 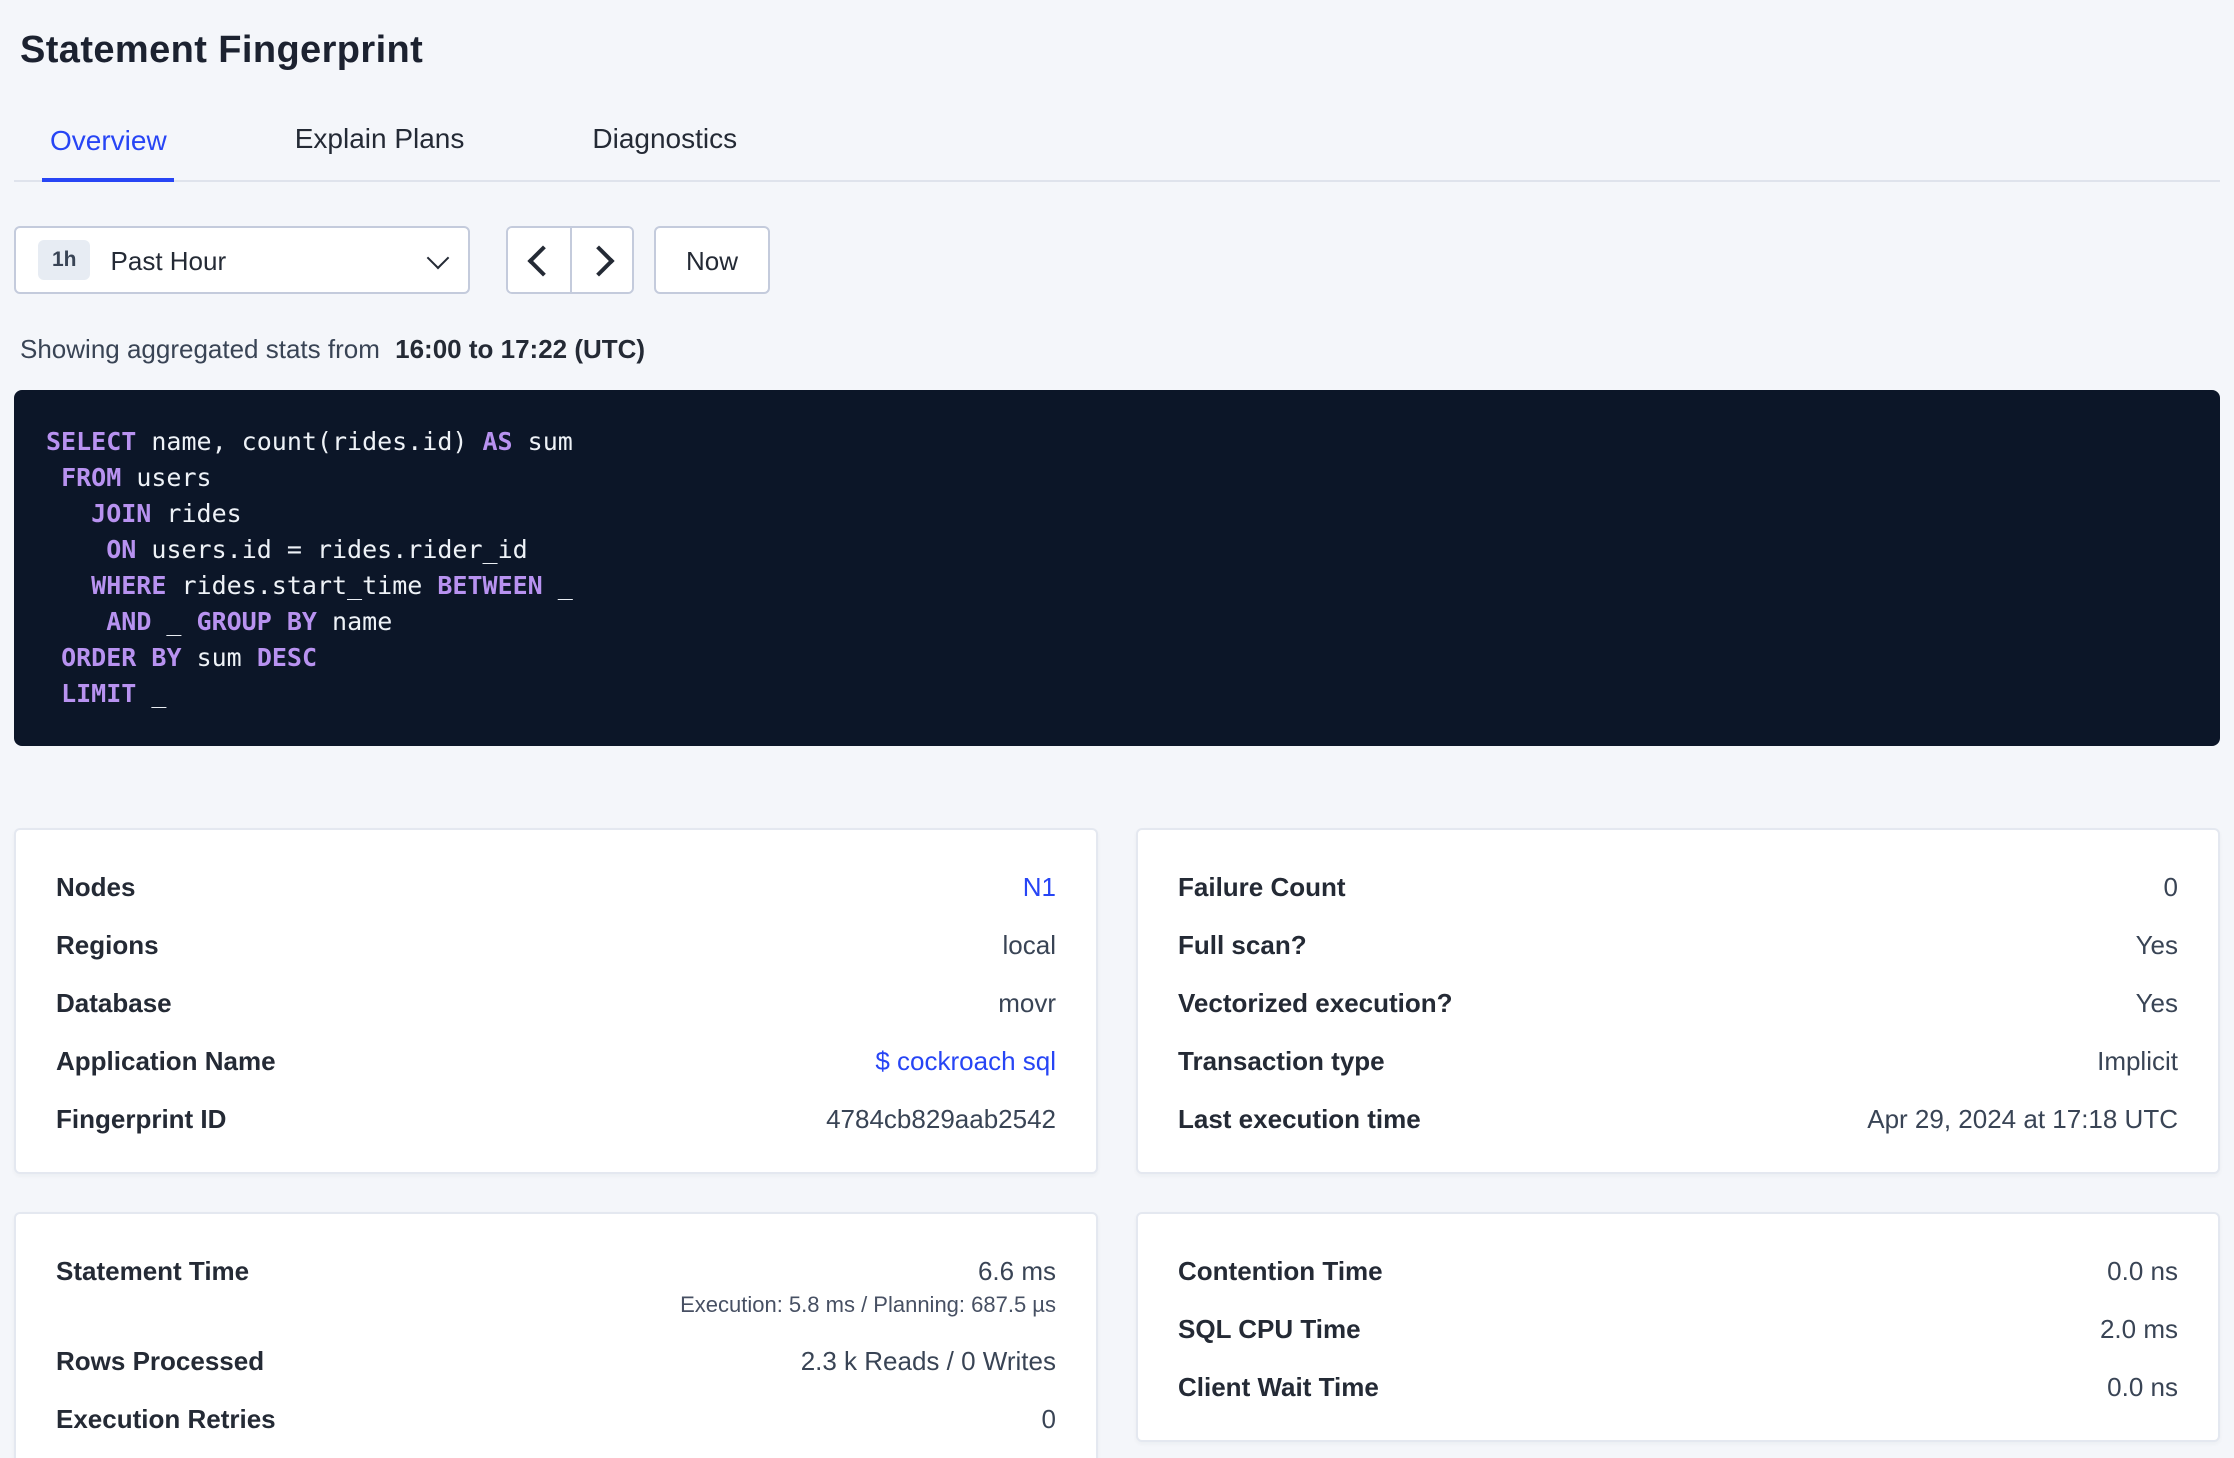 What do you see at coordinates (166, 1419) in the screenshot?
I see `stat-label: Execution Retries` at bounding box center [166, 1419].